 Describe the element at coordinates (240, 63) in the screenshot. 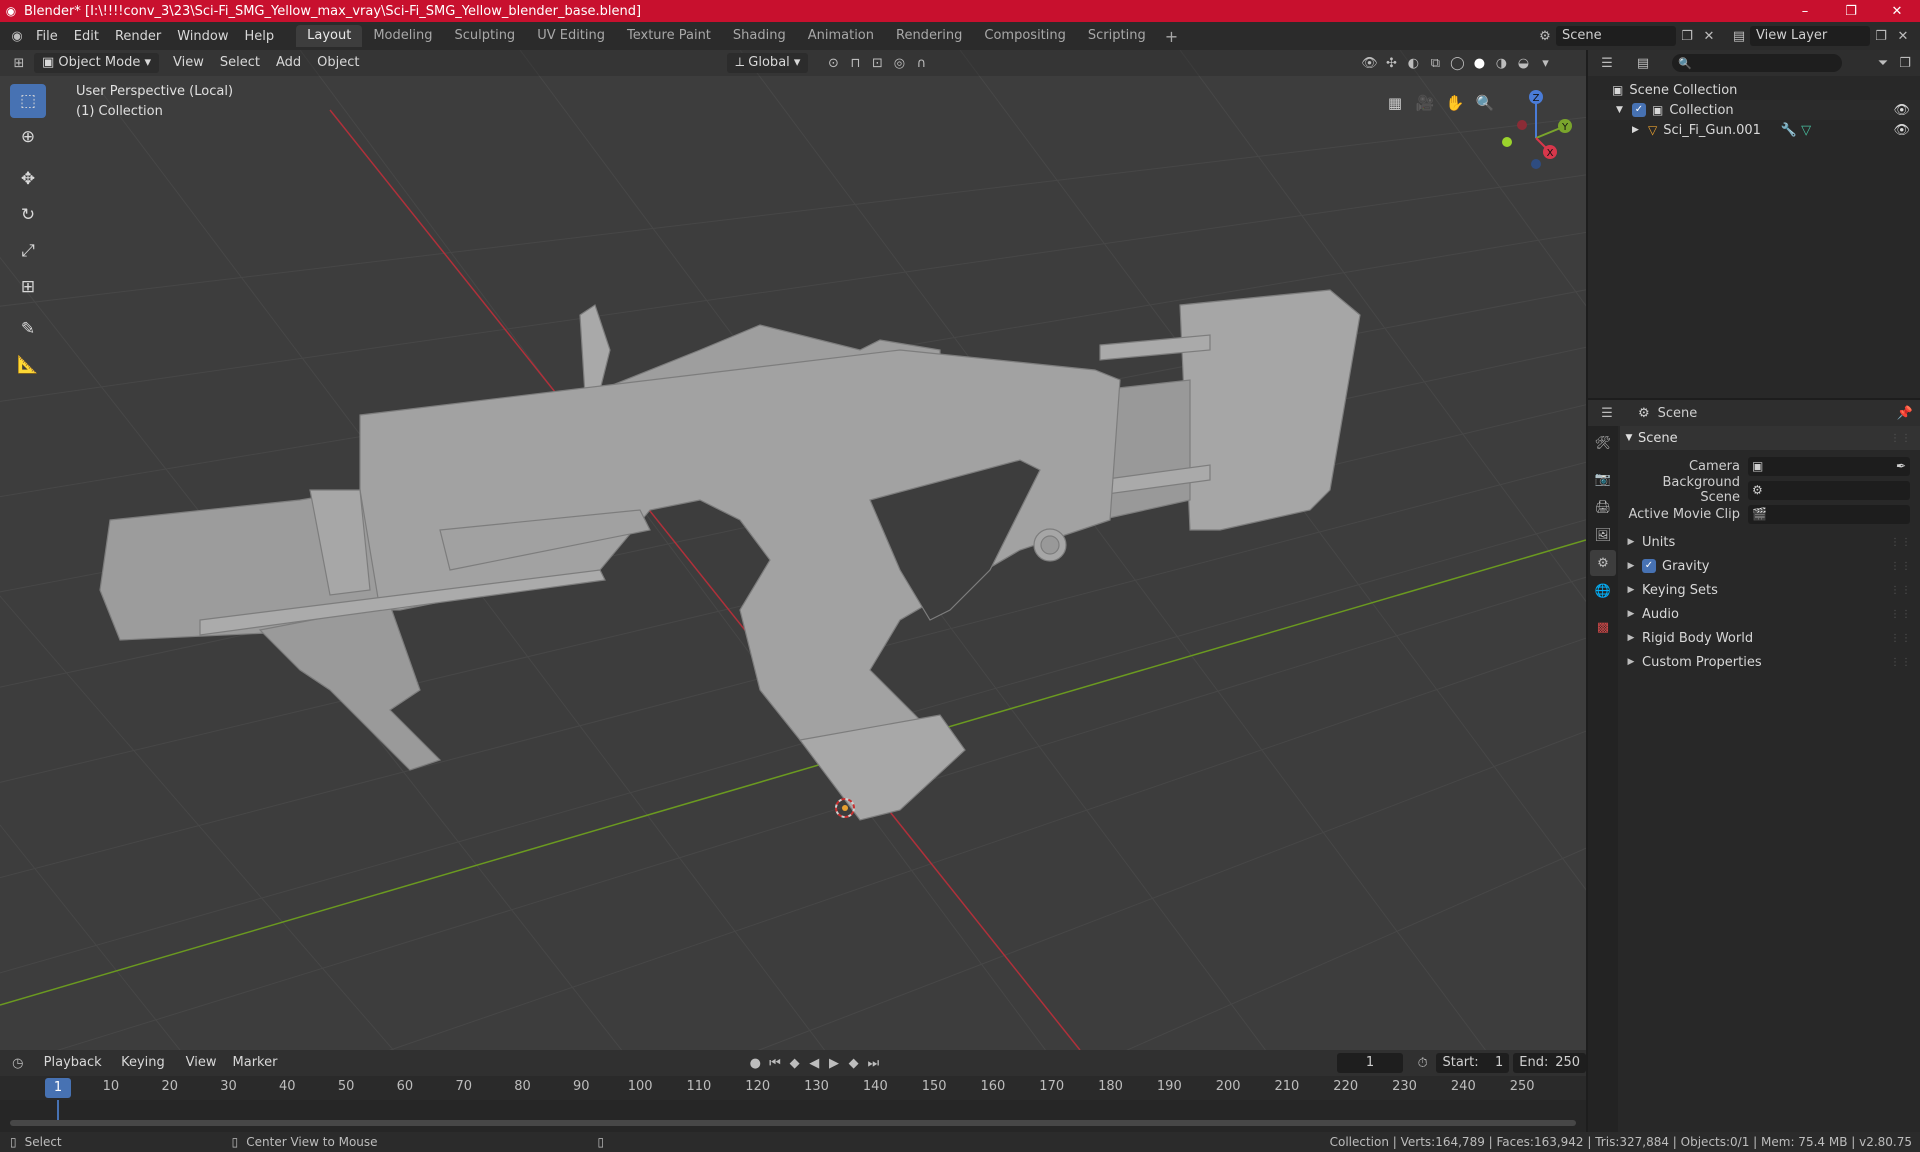

I see `menu-select: Select` at that location.